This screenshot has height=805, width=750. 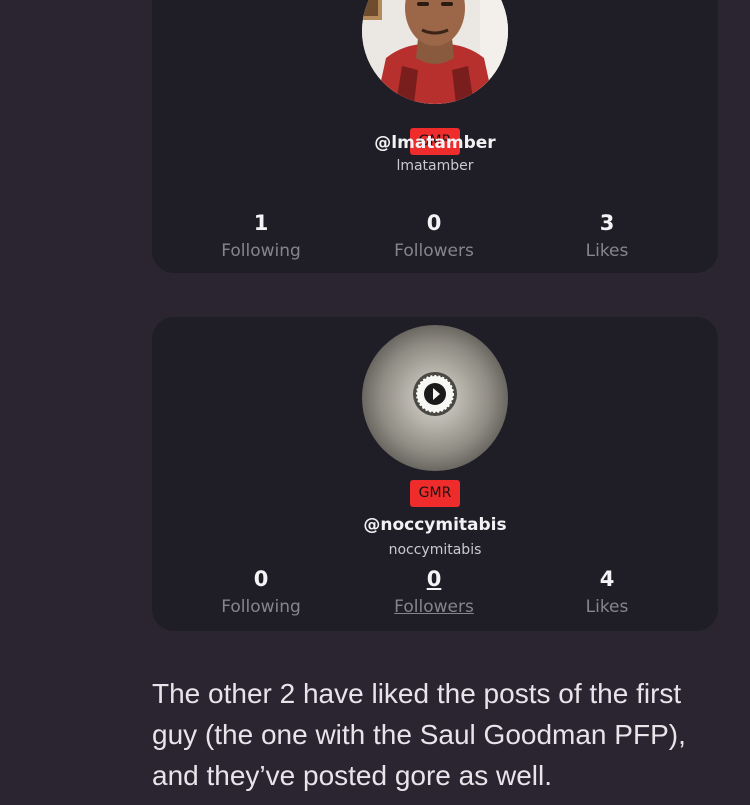 What do you see at coordinates (261, 579) in the screenshot?
I see `following-count: 0` at bounding box center [261, 579].